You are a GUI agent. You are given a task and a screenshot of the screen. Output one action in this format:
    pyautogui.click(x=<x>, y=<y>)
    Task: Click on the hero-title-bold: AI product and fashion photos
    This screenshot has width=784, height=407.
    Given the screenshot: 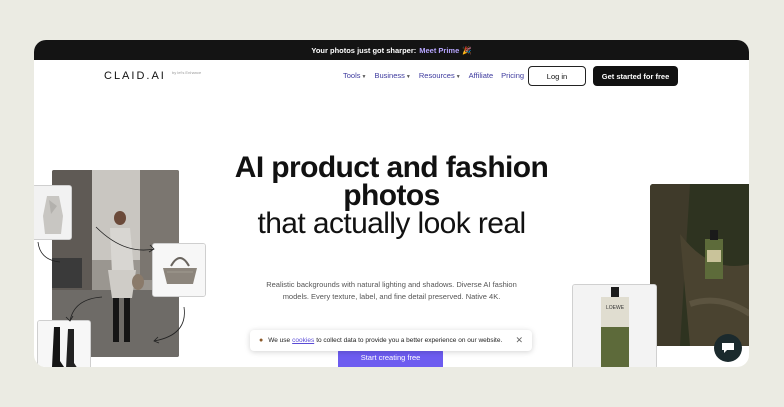 What is the action you would take?
    pyautogui.click(x=391, y=181)
    